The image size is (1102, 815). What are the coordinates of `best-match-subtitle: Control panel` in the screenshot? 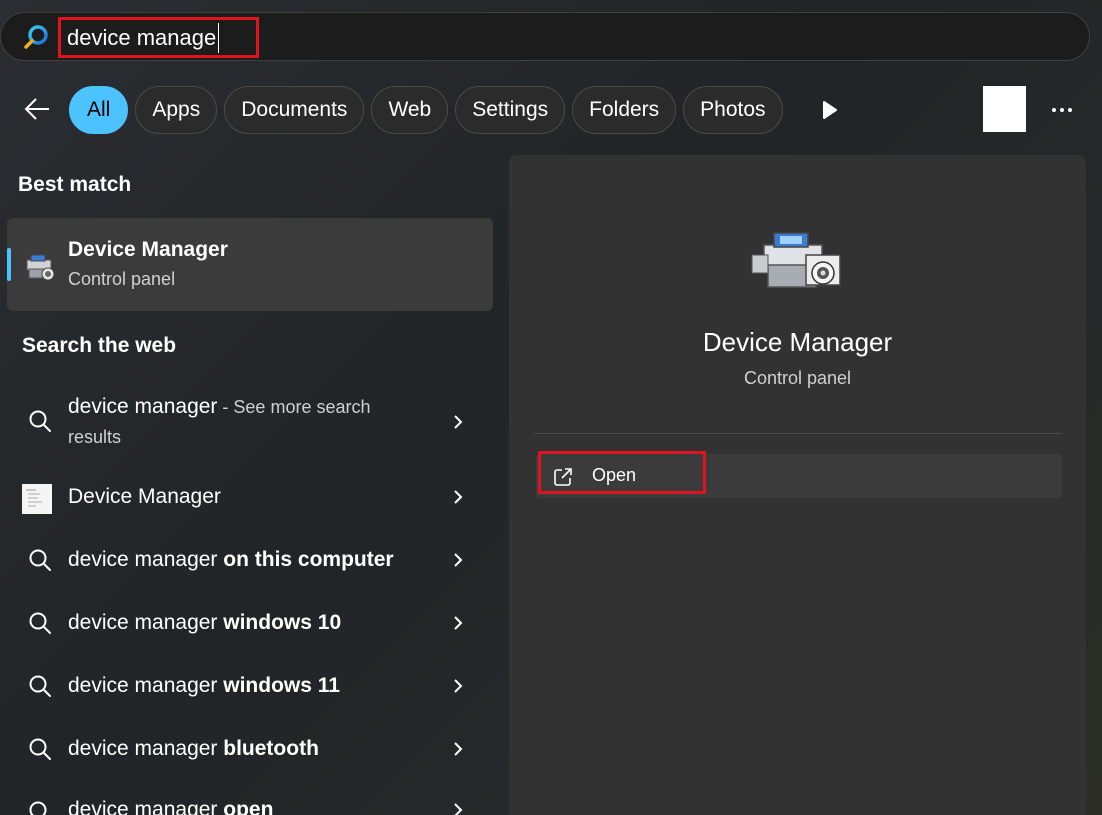 It's located at (122, 279).